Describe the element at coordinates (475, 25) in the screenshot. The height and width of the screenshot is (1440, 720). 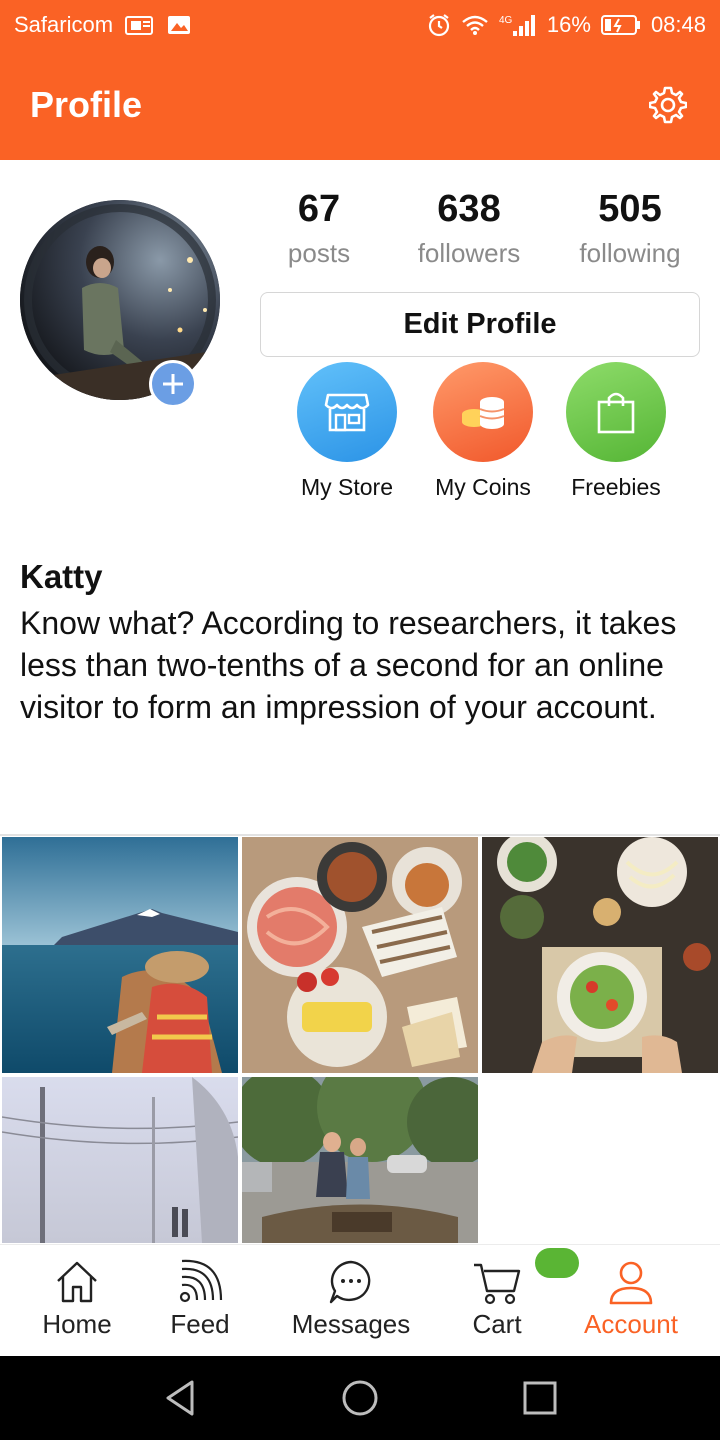
I see `wifi-icon` at that location.